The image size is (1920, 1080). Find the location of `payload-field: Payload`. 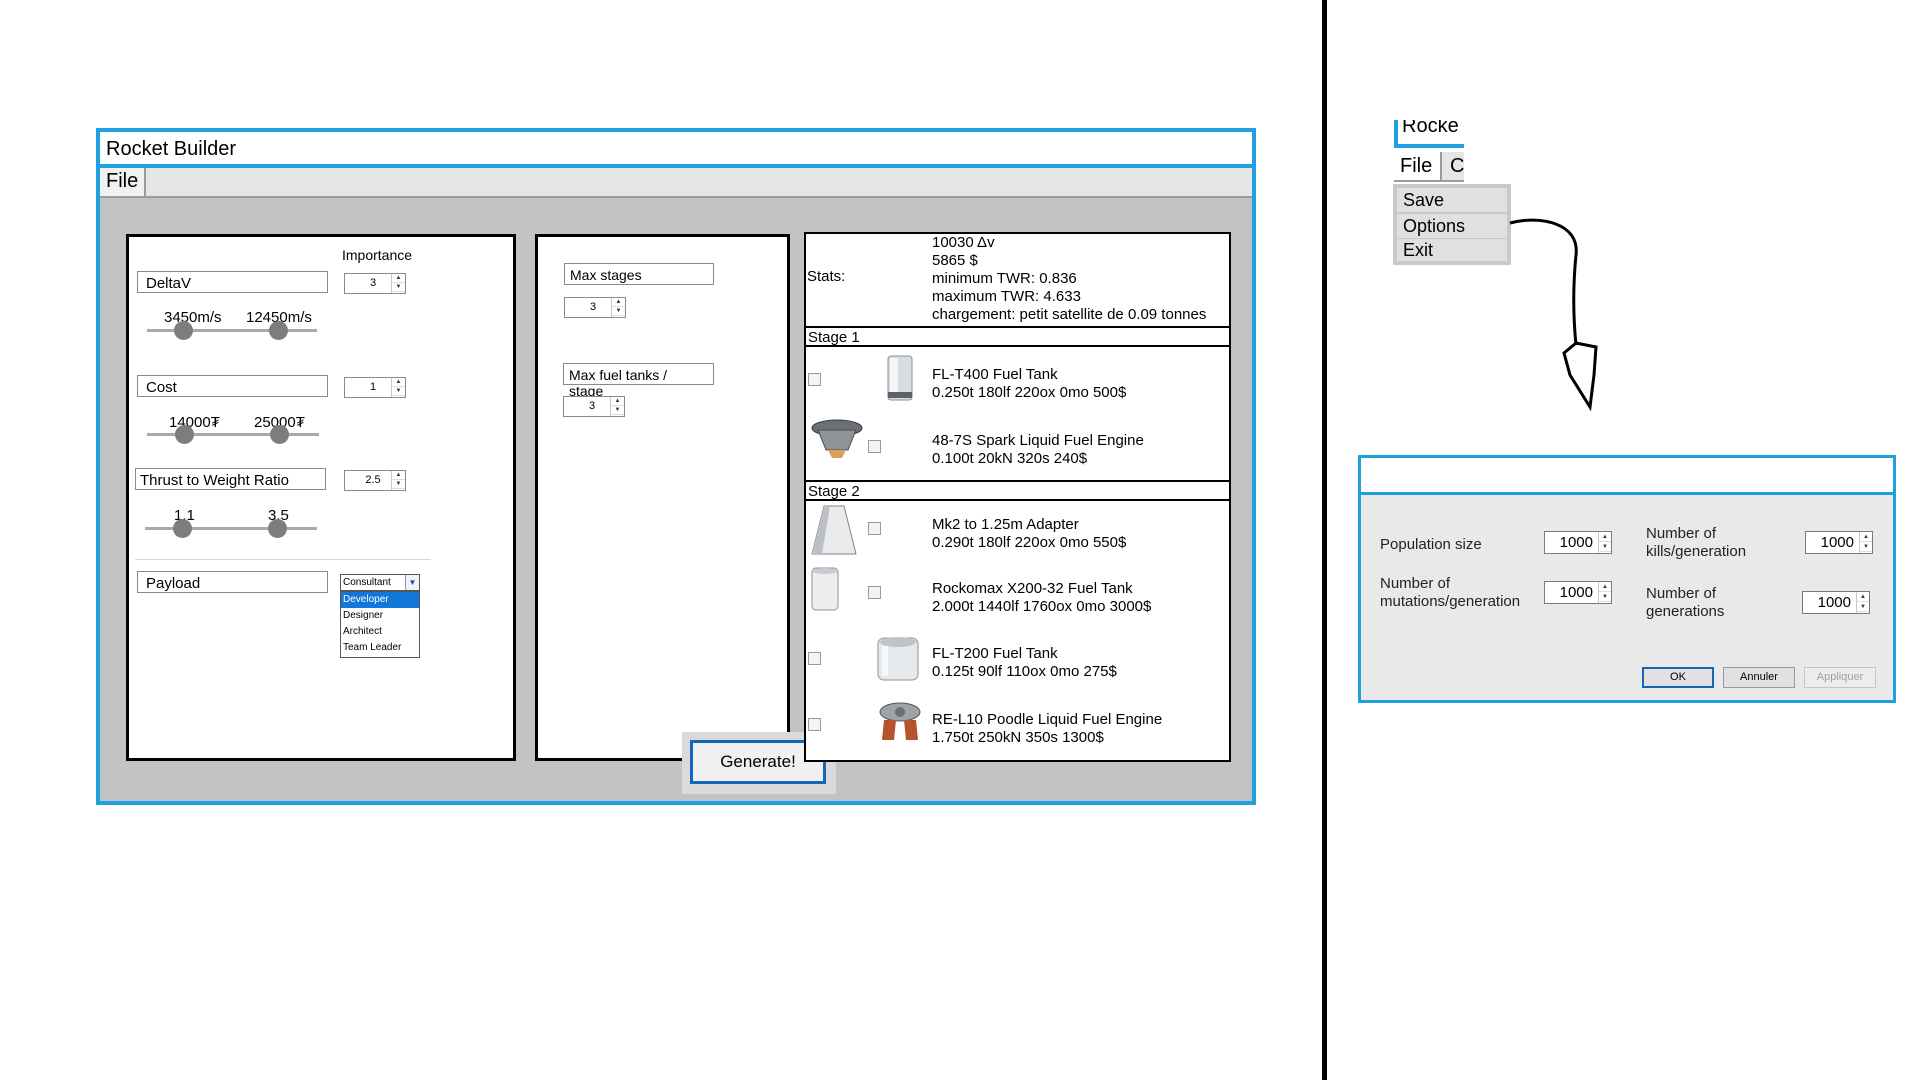

payload-field: Payload is located at coordinates (232, 582).